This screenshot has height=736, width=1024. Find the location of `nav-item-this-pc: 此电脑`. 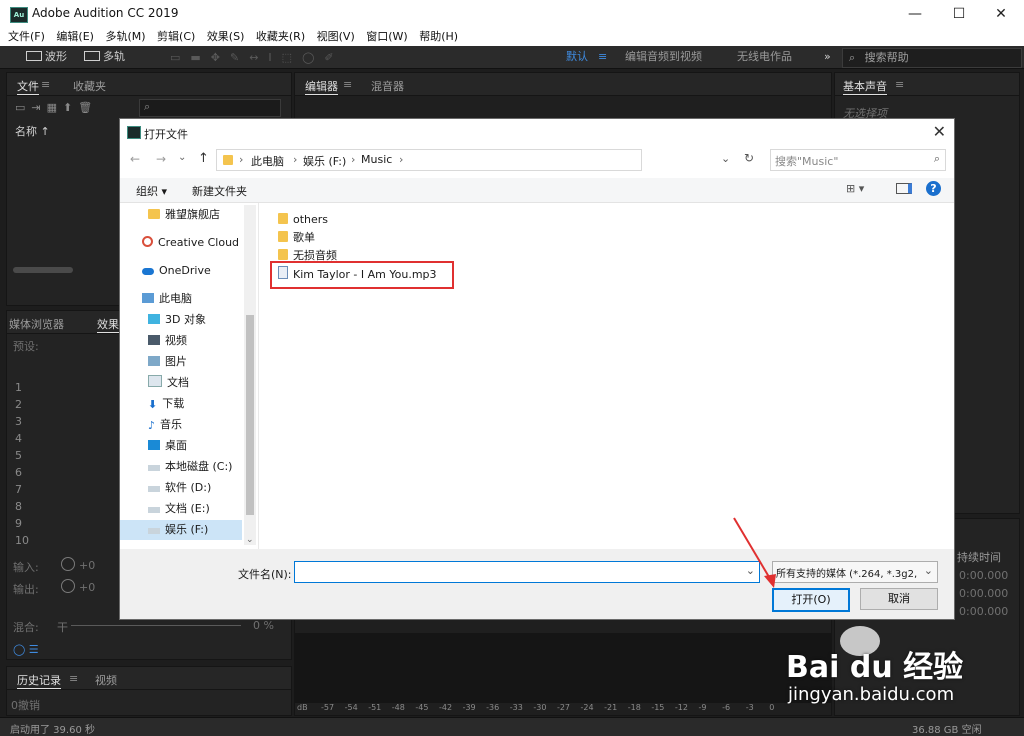

nav-item-this-pc: 此电脑 is located at coordinates (181, 299).